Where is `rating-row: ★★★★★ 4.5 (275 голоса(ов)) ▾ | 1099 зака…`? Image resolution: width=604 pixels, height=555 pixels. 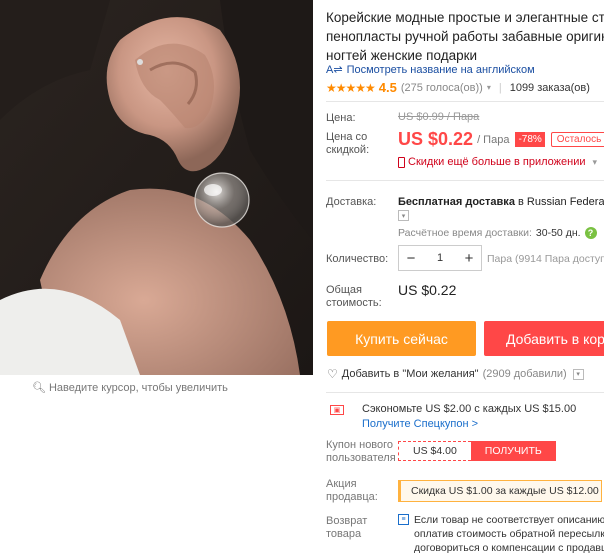
rating-row: ★★★★★ 4.5 (275 голоса(ов)) ▾ | 1099 зака… is located at coordinates (458, 87).